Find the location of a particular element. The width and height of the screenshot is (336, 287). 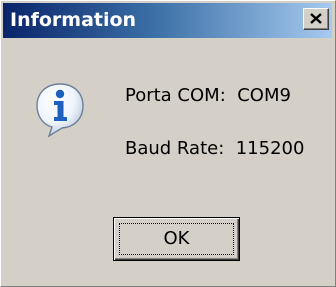

dialog-title: Information is located at coordinates (73, 20).